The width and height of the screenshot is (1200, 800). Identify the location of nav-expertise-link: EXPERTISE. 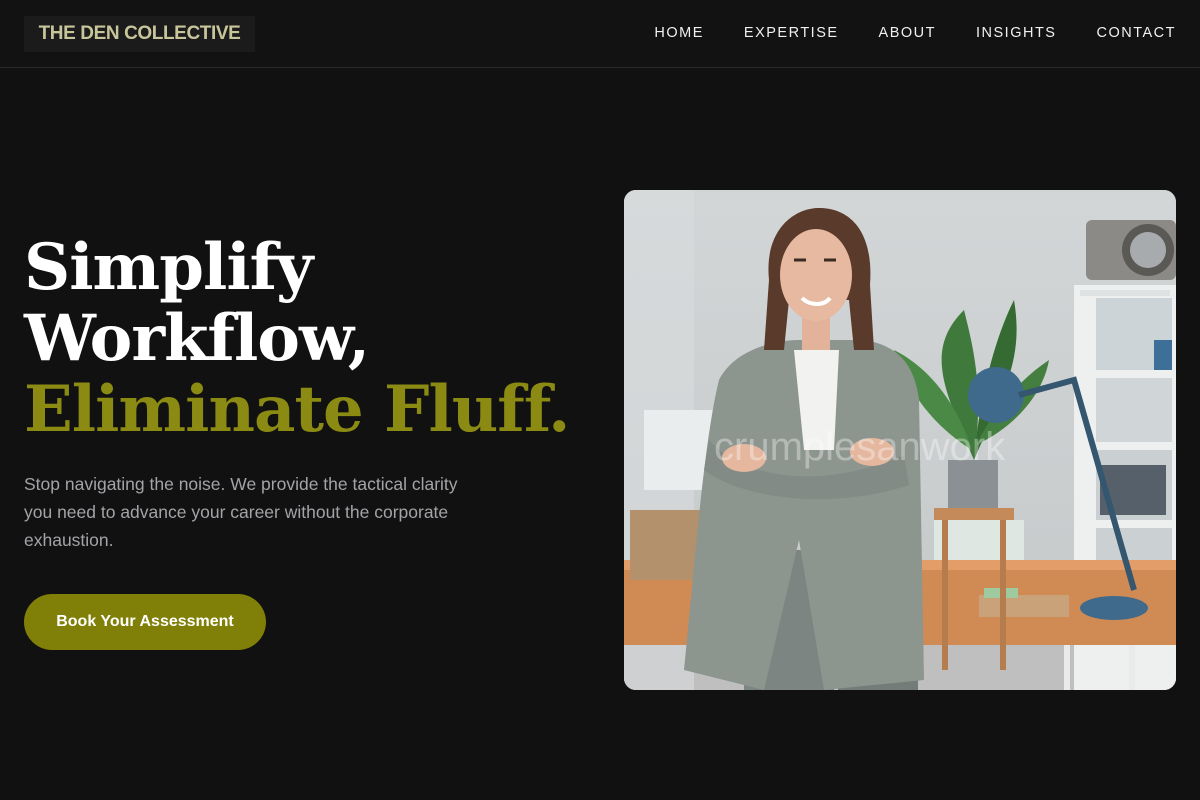
(791, 33).